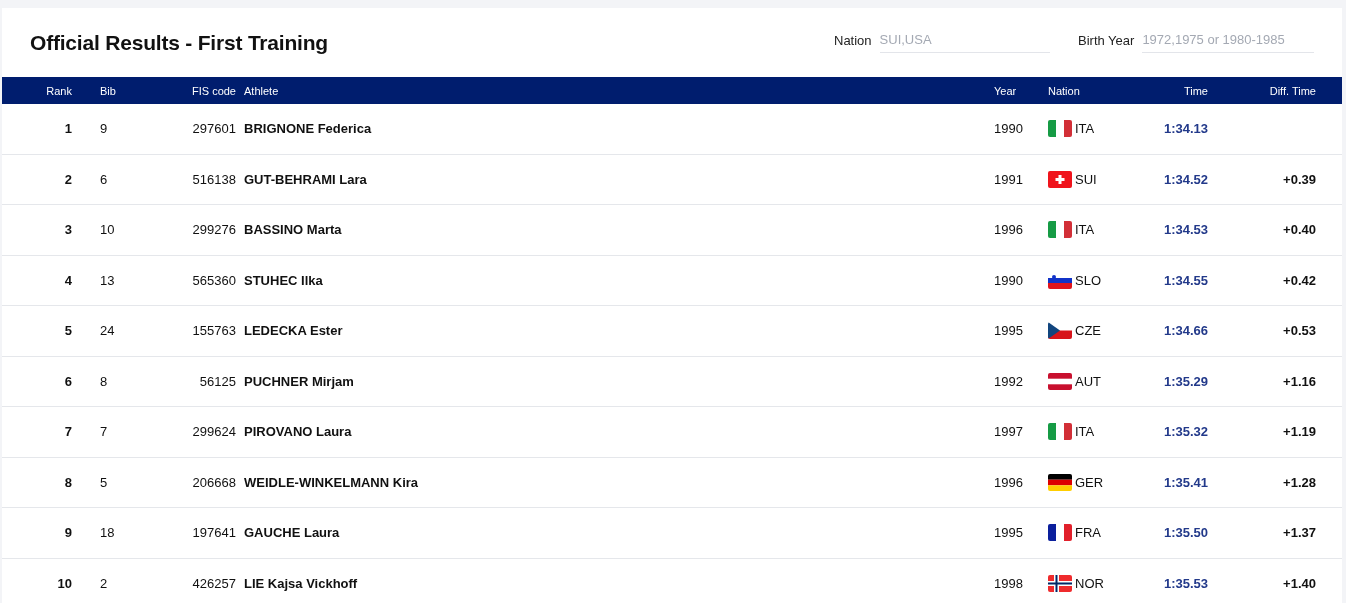 Image resolution: width=1346 pixels, height=603 pixels. What do you see at coordinates (213, 432) in the screenshot?
I see `table-cell-text: 299624` at bounding box center [213, 432].